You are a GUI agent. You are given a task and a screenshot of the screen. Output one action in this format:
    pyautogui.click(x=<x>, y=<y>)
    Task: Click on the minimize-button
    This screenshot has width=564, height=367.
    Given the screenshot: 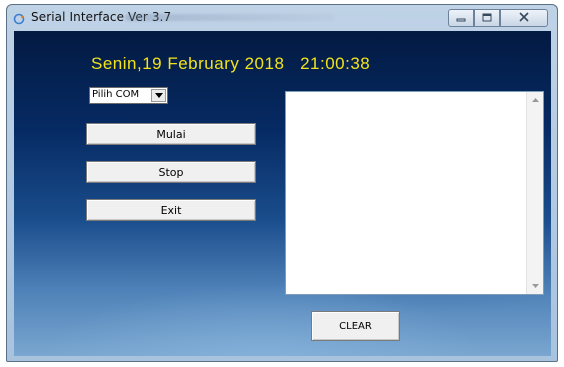 What is the action you would take?
    pyautogui.click(x=461, y=18)
    